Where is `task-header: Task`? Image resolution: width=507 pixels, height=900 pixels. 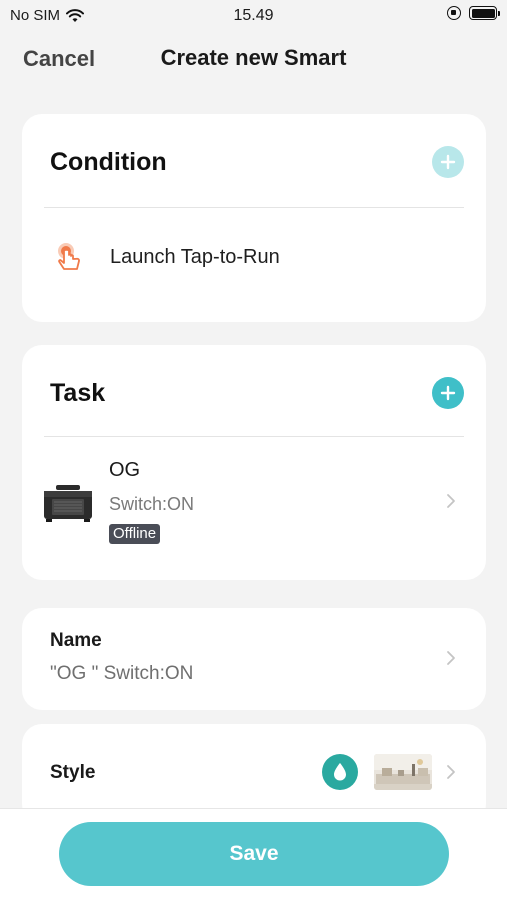 task-header: Task is located at coordinates (78, 393).